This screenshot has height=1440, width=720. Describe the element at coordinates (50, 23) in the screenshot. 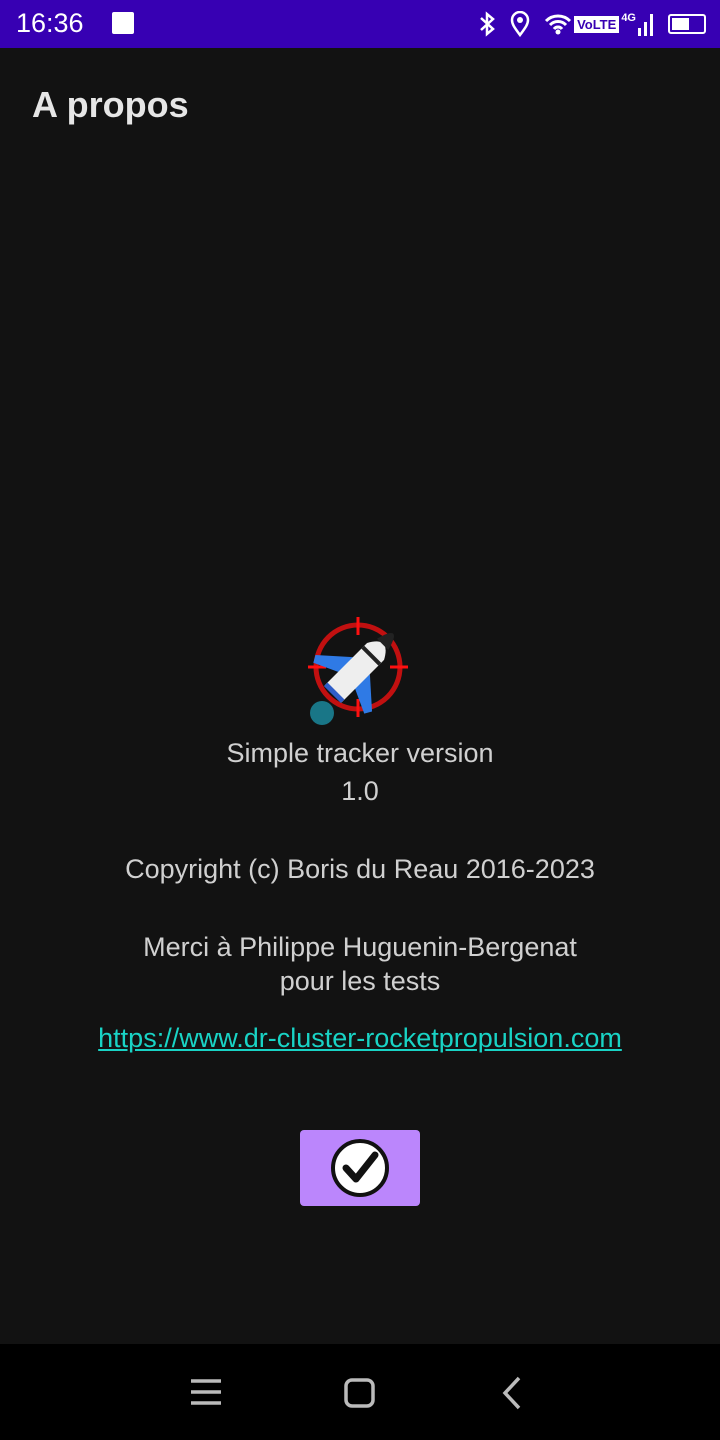

I see `status-time: 16:36` at that location.